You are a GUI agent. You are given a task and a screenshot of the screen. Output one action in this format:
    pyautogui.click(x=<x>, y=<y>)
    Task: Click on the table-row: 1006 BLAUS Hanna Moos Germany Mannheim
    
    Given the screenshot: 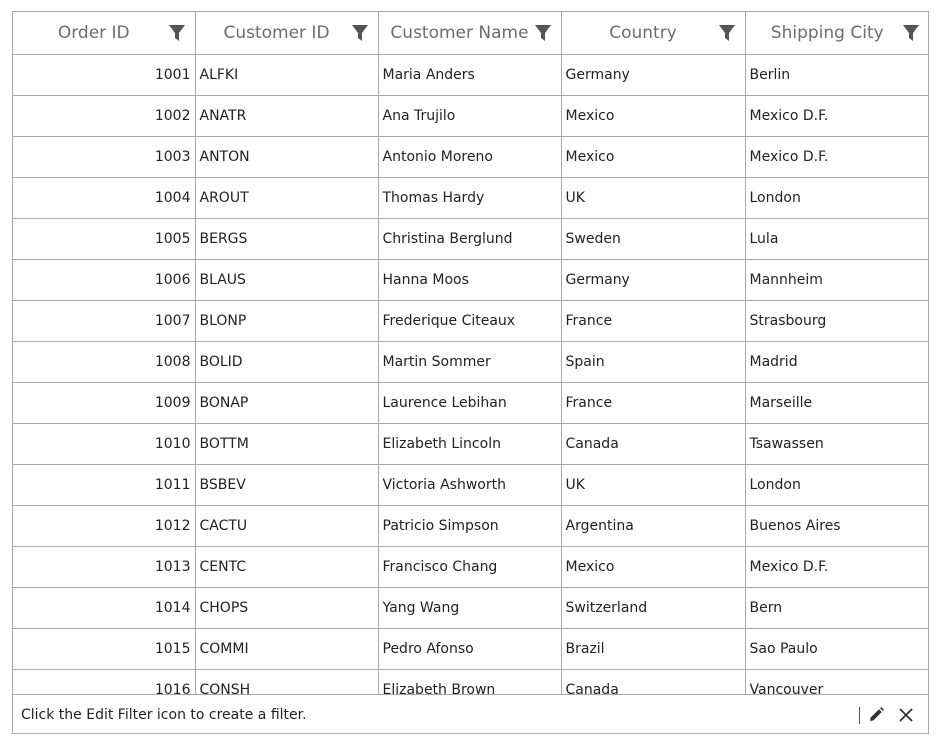 What is the action you would take?
    pyautogui.click(x=471, y=280)
    